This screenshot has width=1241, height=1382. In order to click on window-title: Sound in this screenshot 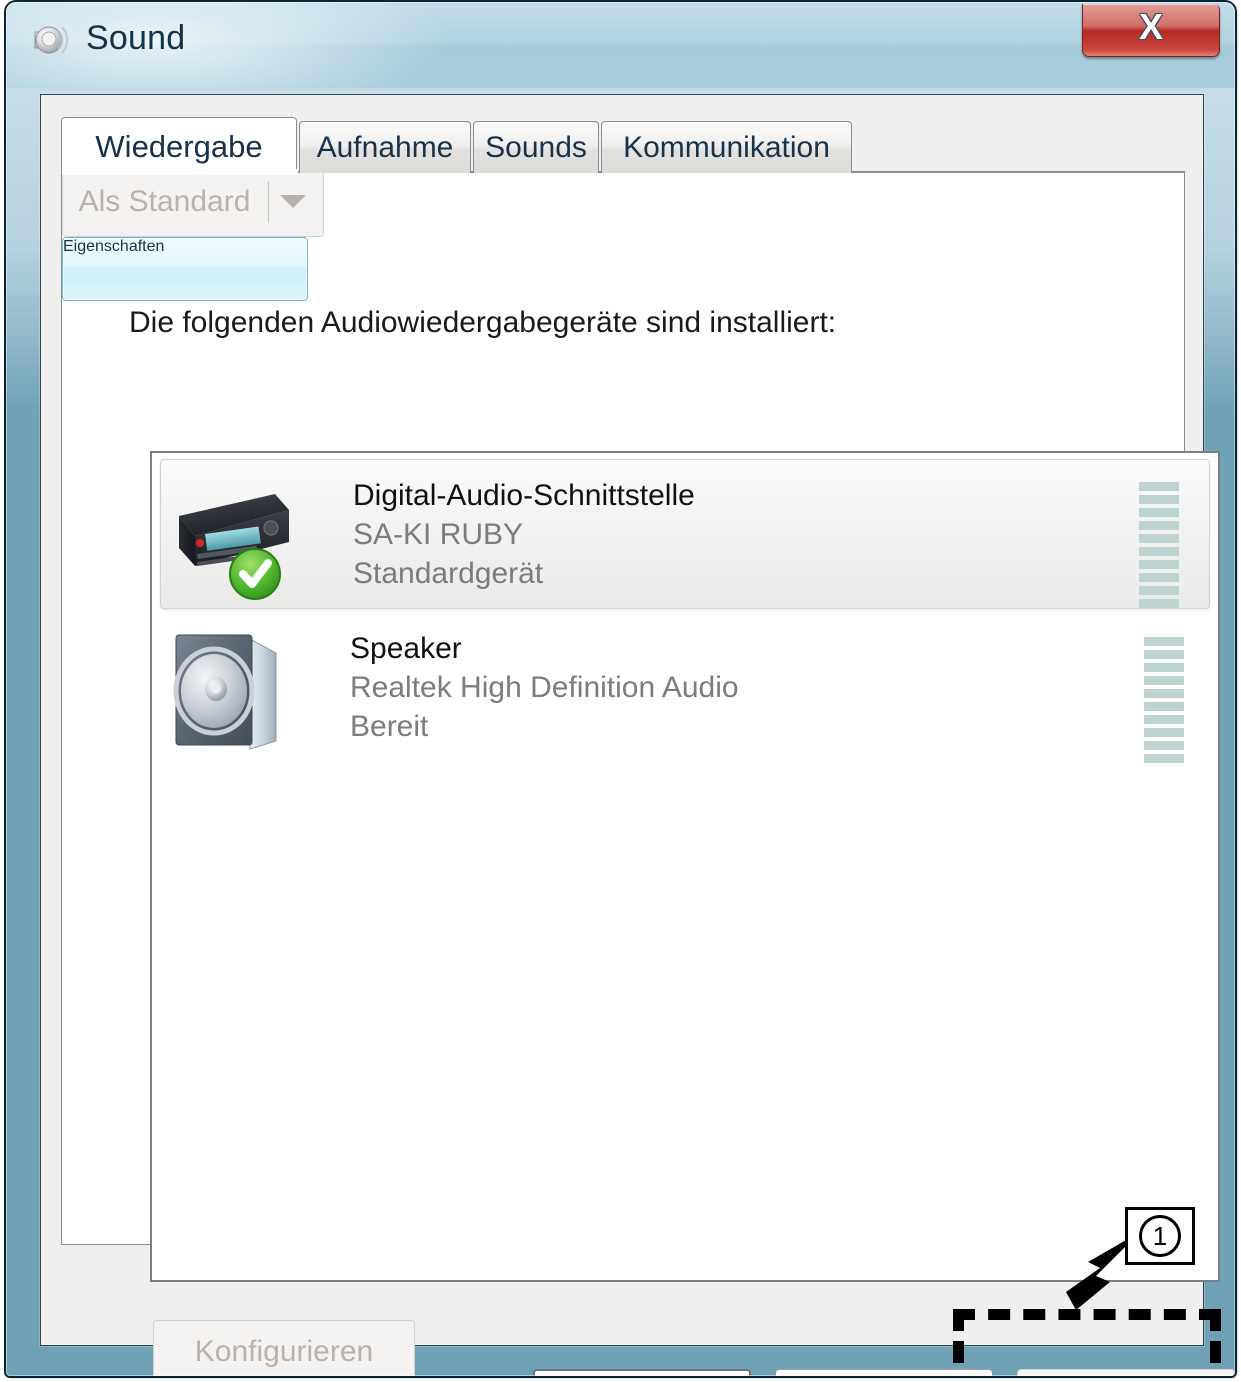, I will do `click(136, 38)`.